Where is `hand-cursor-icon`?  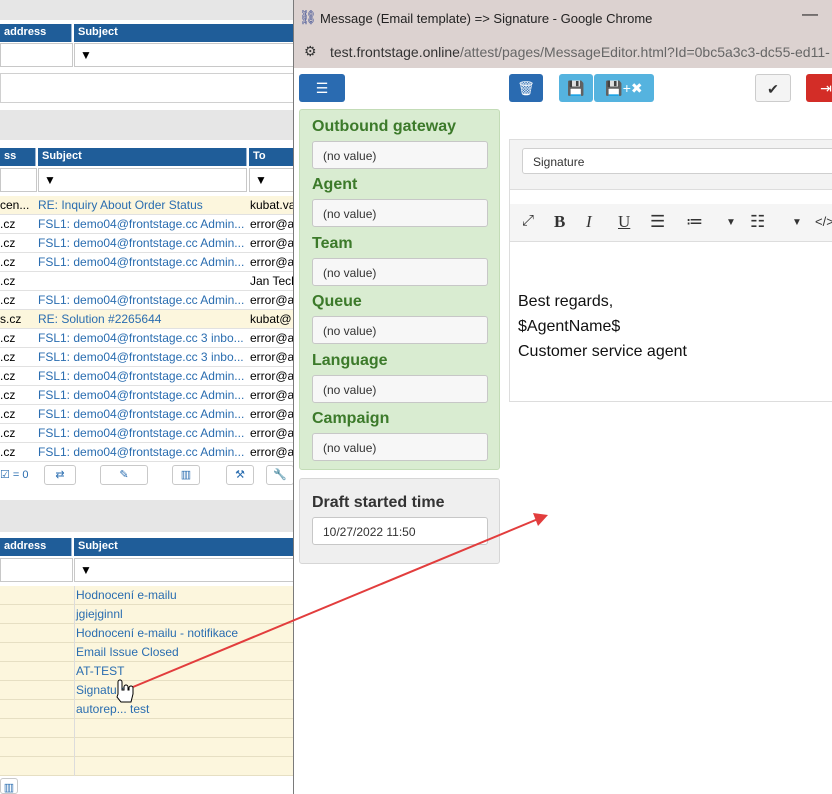
hand-cursor-icon is located at coordinates (125, 691).